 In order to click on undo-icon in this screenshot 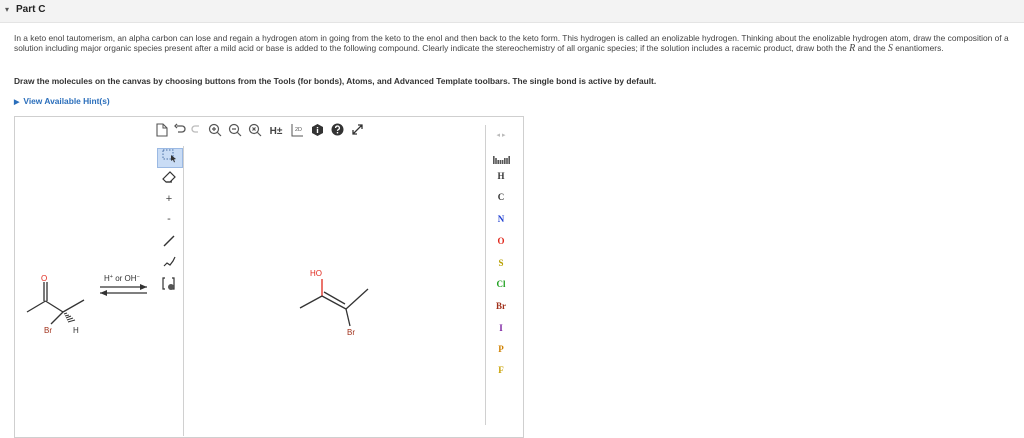, I will do `click(180, 132)`.